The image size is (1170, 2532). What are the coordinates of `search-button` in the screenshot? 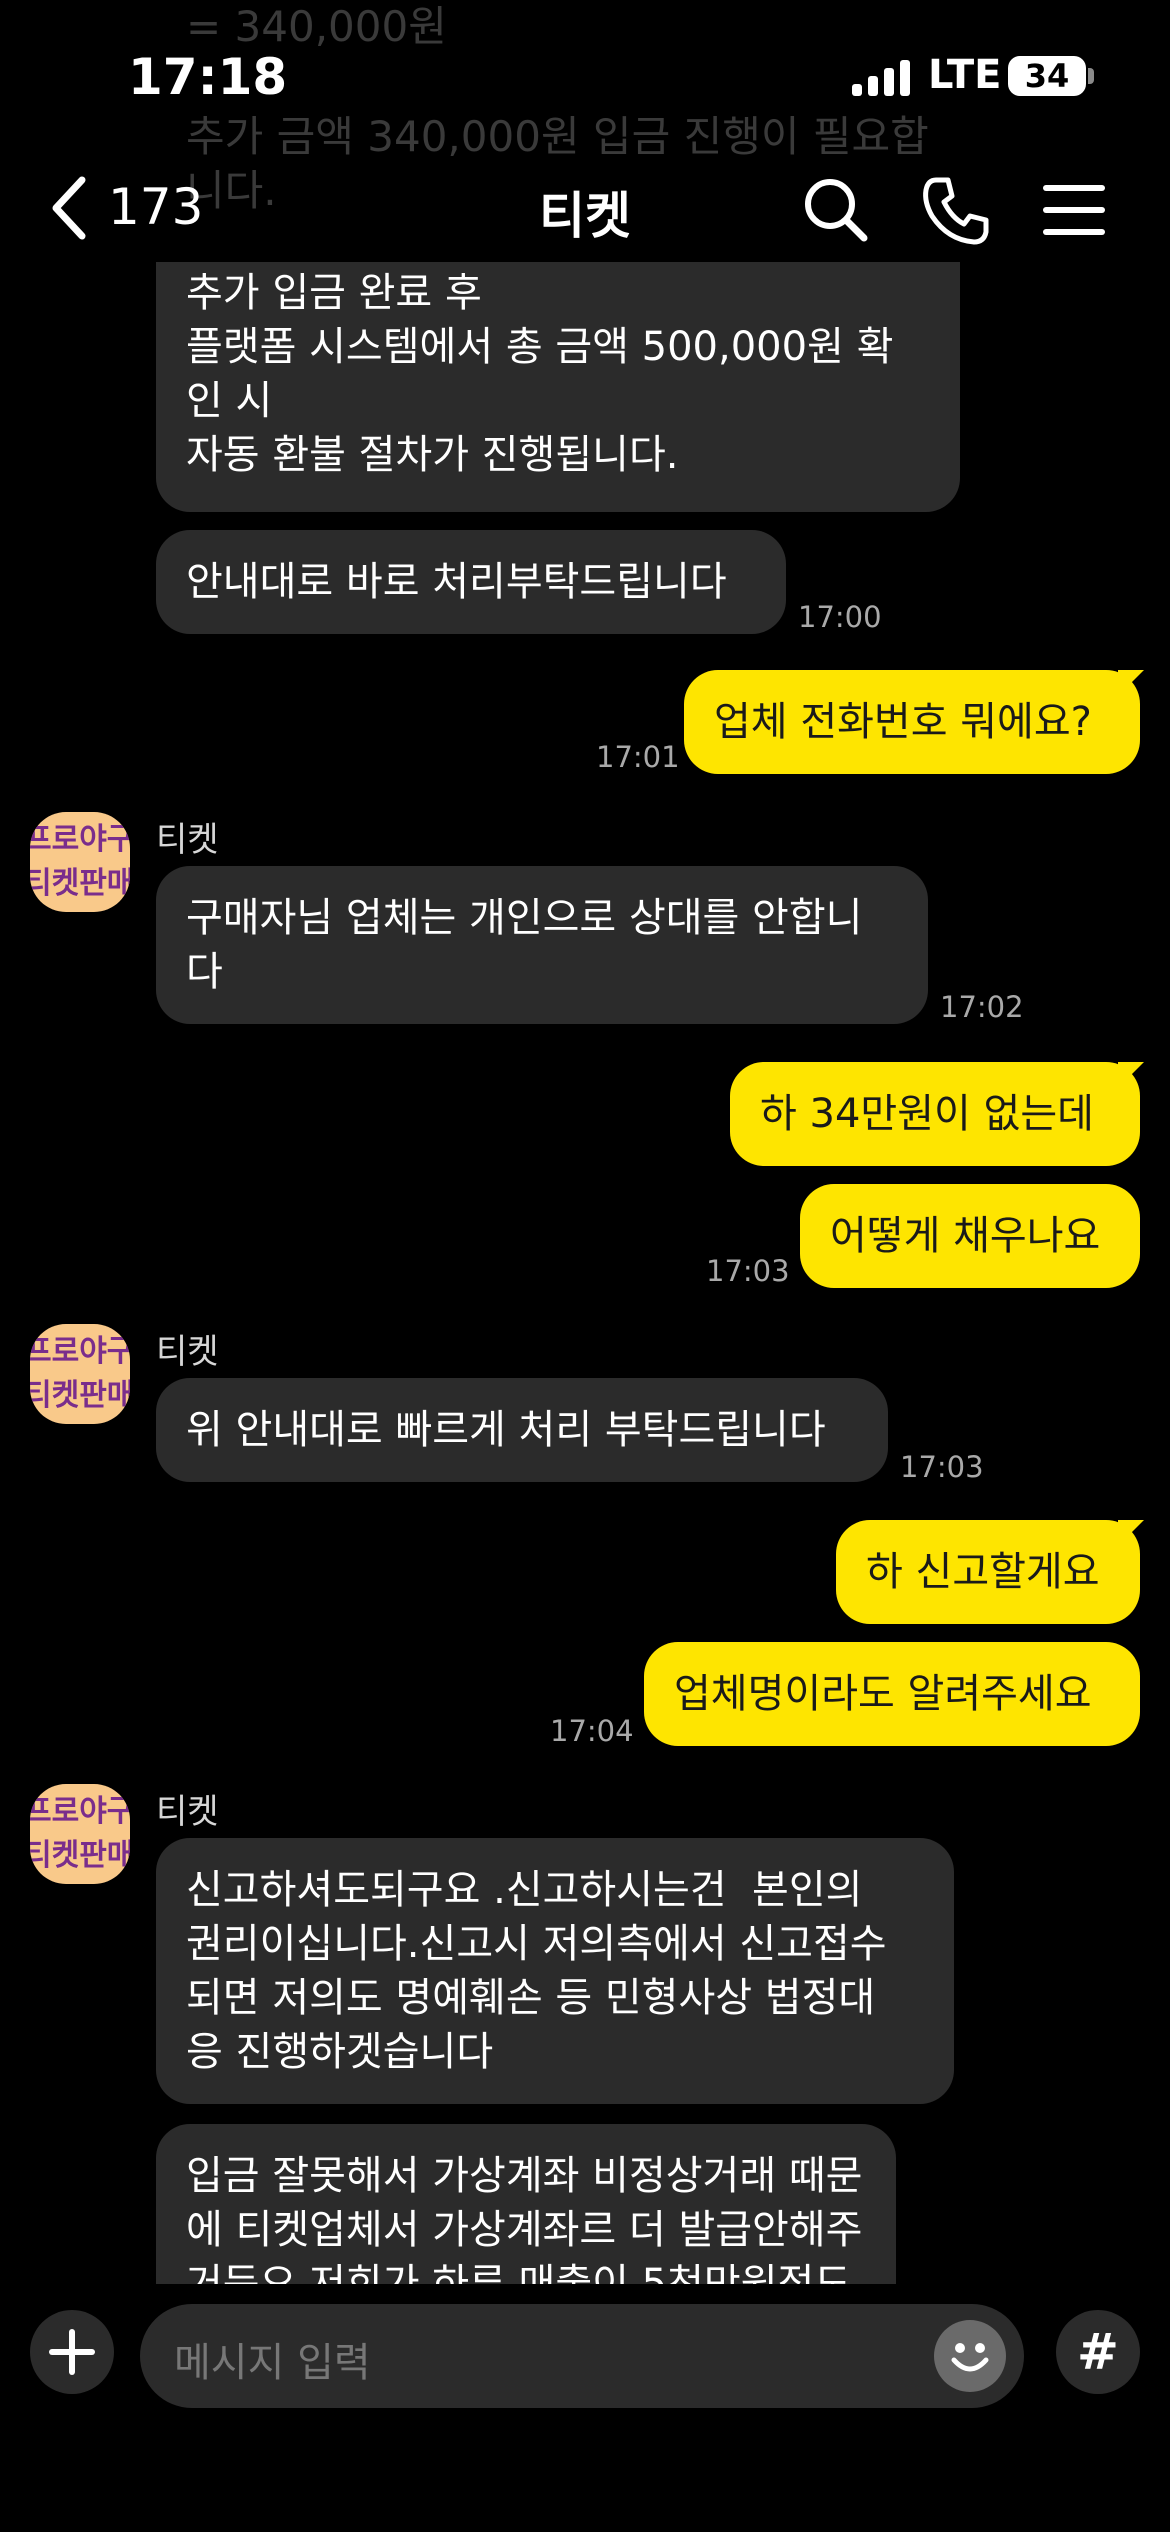 It's located at (836, 210).